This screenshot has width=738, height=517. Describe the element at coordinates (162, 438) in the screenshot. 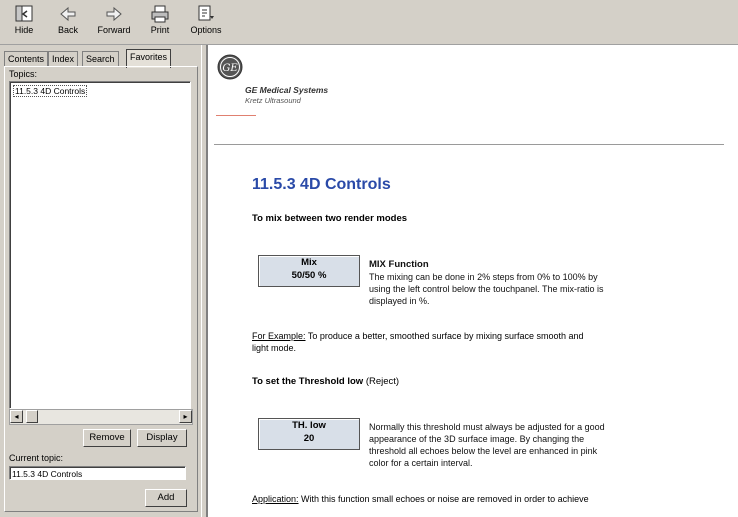

I see `display-button: Display` at that location.